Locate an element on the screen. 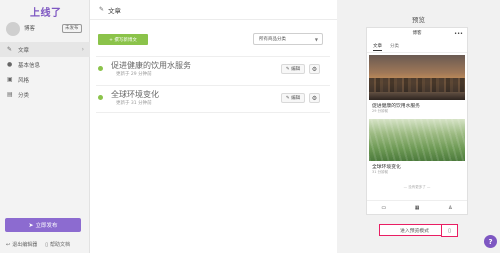  help-button: ? is located at coordinates (490, 241).